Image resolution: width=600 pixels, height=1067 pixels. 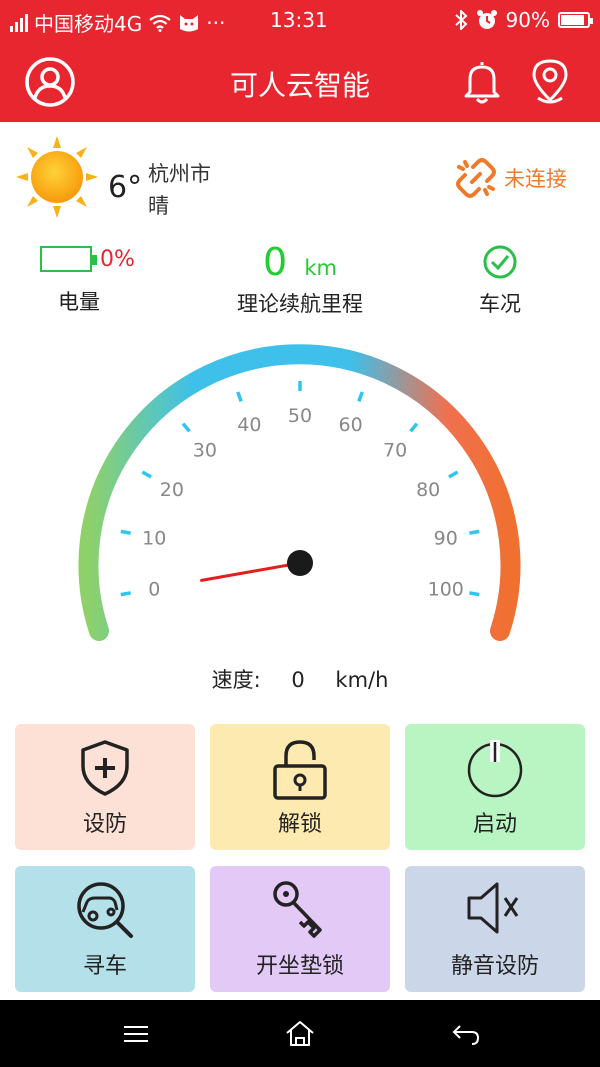 I want to click on find-car-button: 寻车, so click(x=105, y=929).